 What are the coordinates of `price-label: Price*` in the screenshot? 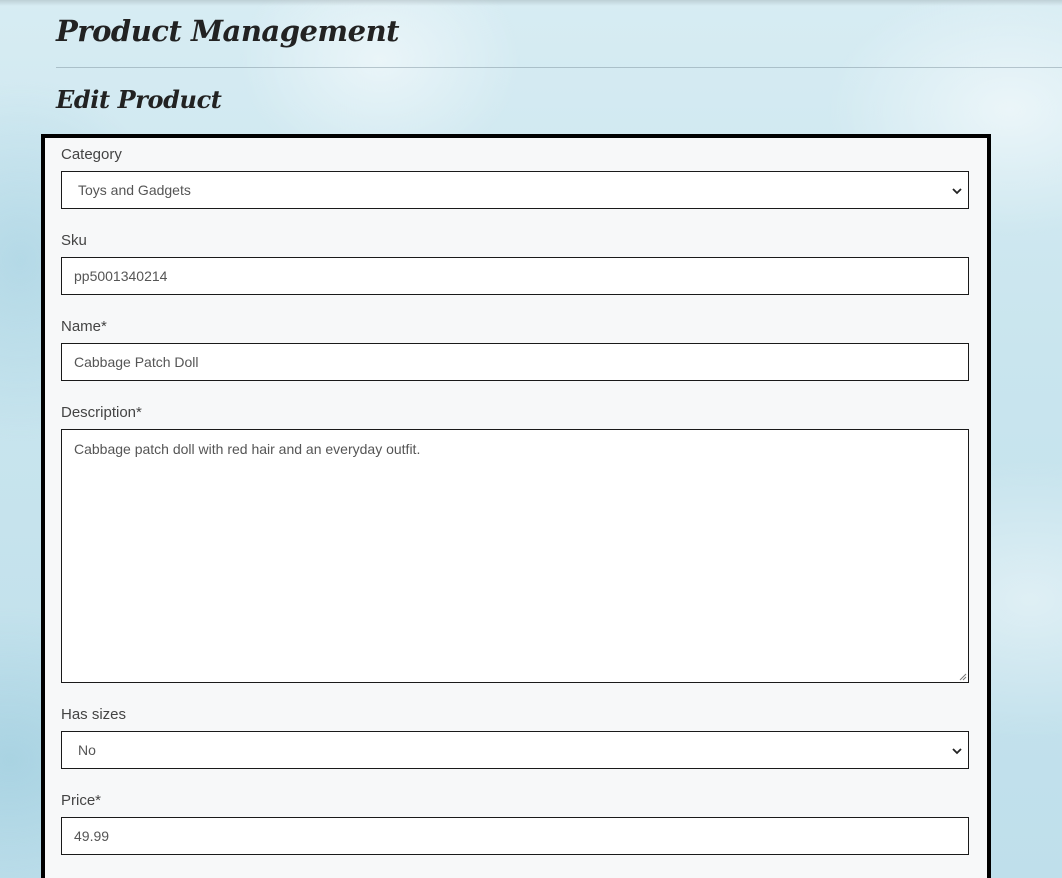 It's located at (81, 800).